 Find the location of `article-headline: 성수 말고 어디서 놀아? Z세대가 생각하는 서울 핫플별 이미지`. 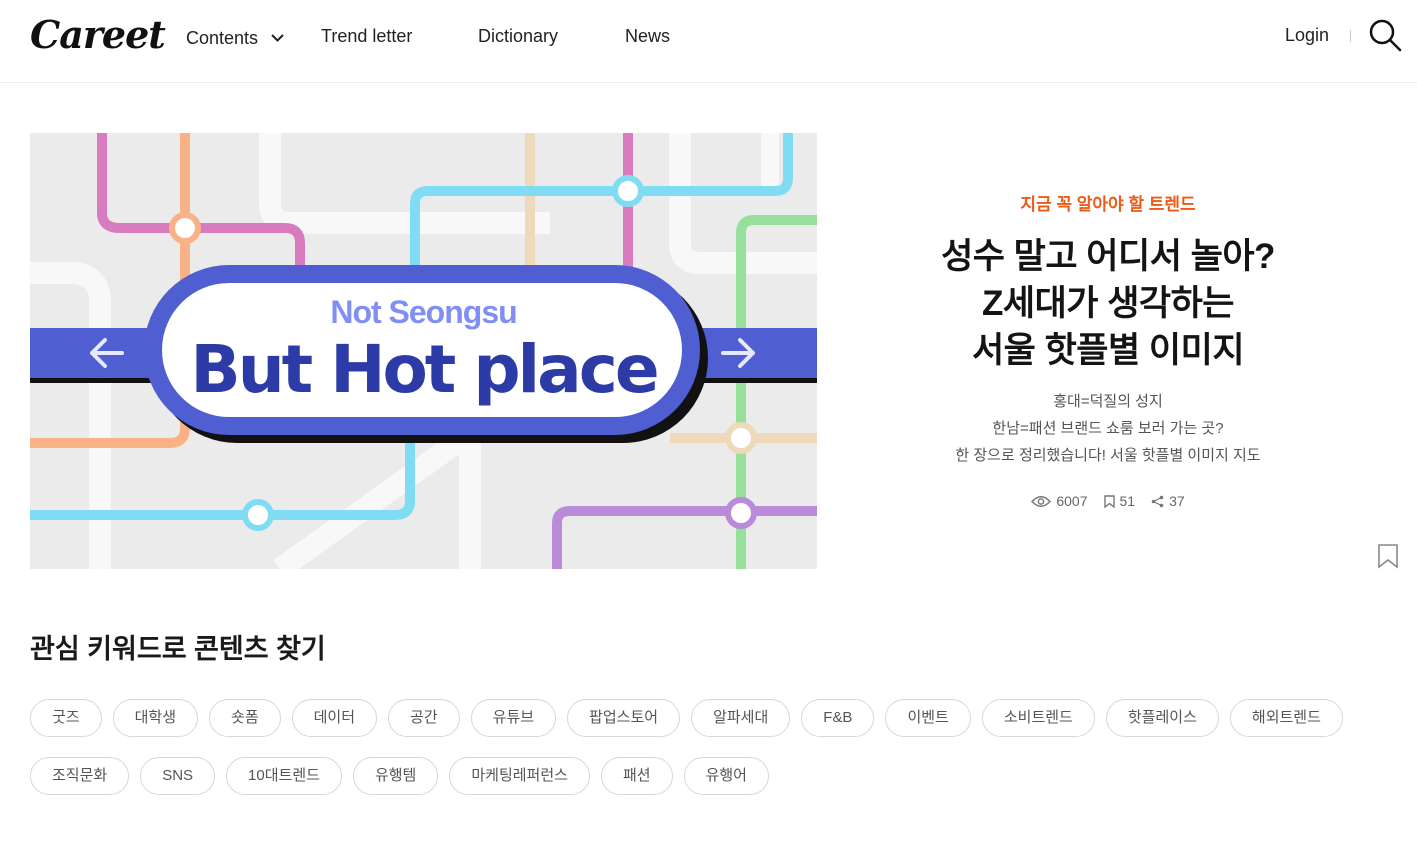

article-headline: 성수 말고 어디서 놀아? Z세대가 생각하는 서울 핫플별 이미지 is located at coordinates (1108, 303).